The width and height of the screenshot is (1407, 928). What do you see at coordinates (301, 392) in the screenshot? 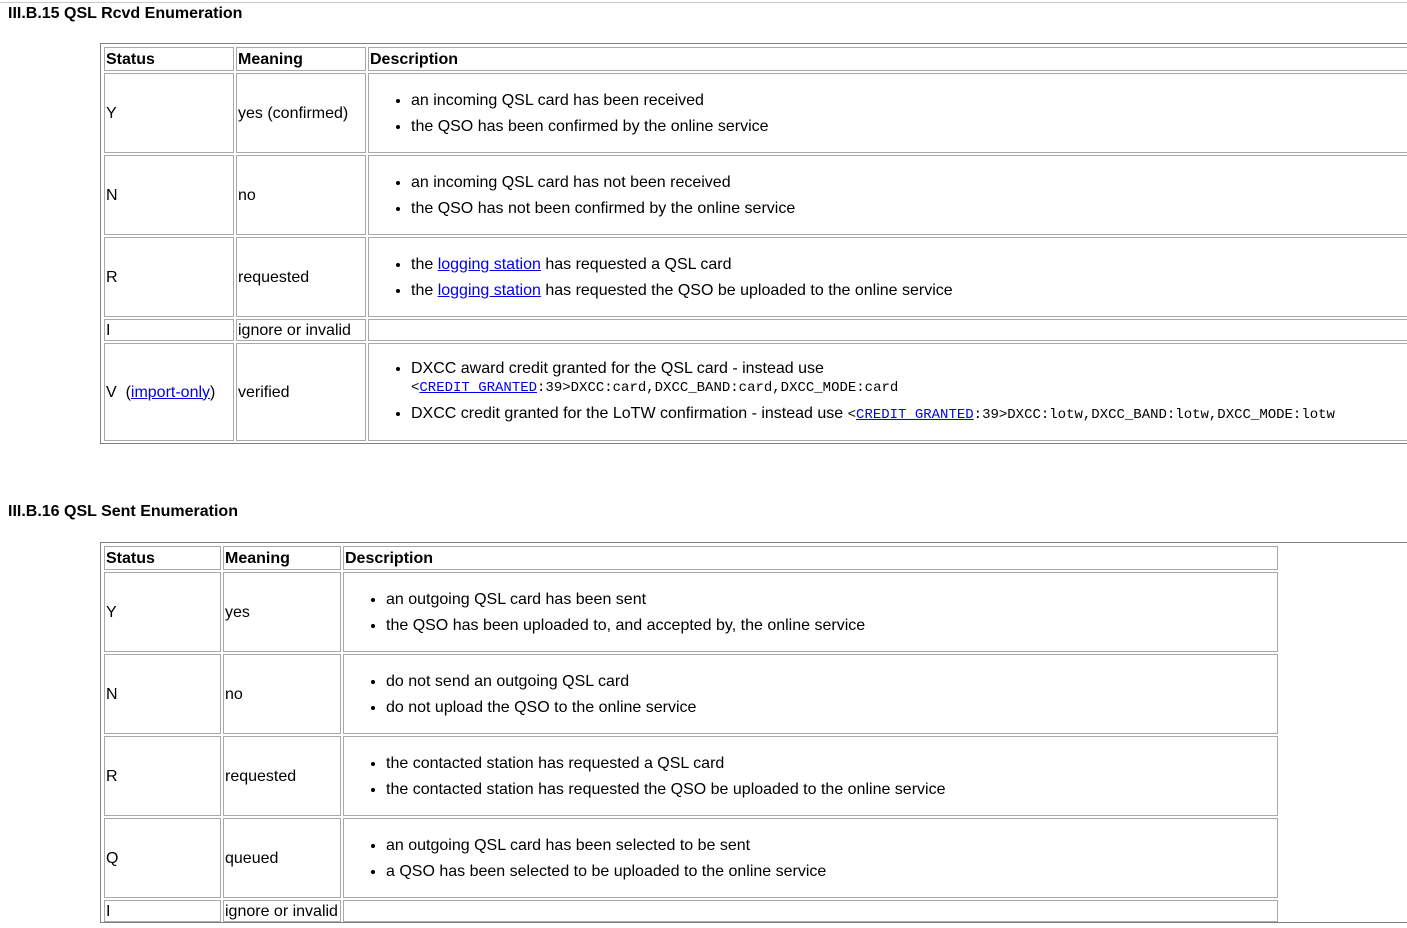
I see `meaning-cell: verified` at bounding box center [301, 392].